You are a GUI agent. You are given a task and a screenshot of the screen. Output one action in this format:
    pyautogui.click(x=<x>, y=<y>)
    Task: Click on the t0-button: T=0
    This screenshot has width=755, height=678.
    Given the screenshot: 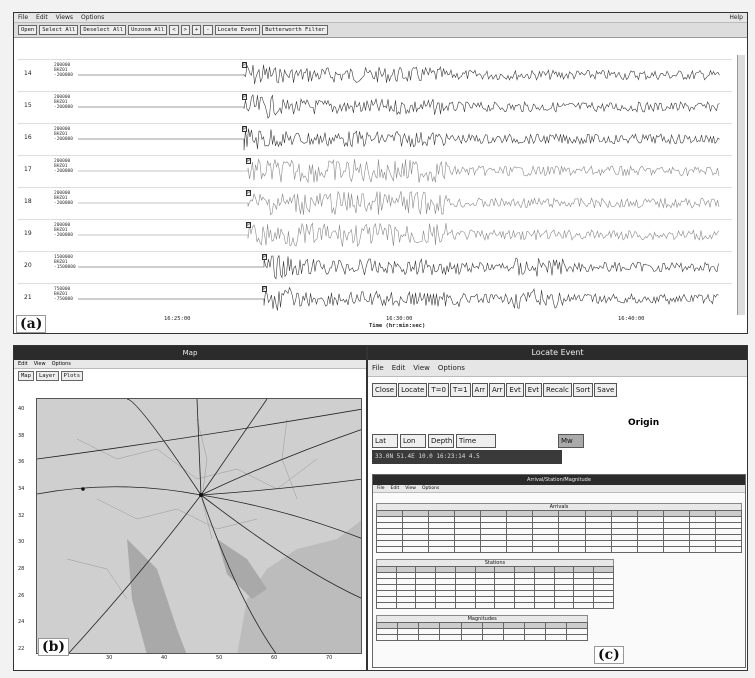 What is the action you would take?
    pyautogui.click(x=438, y=390)
    